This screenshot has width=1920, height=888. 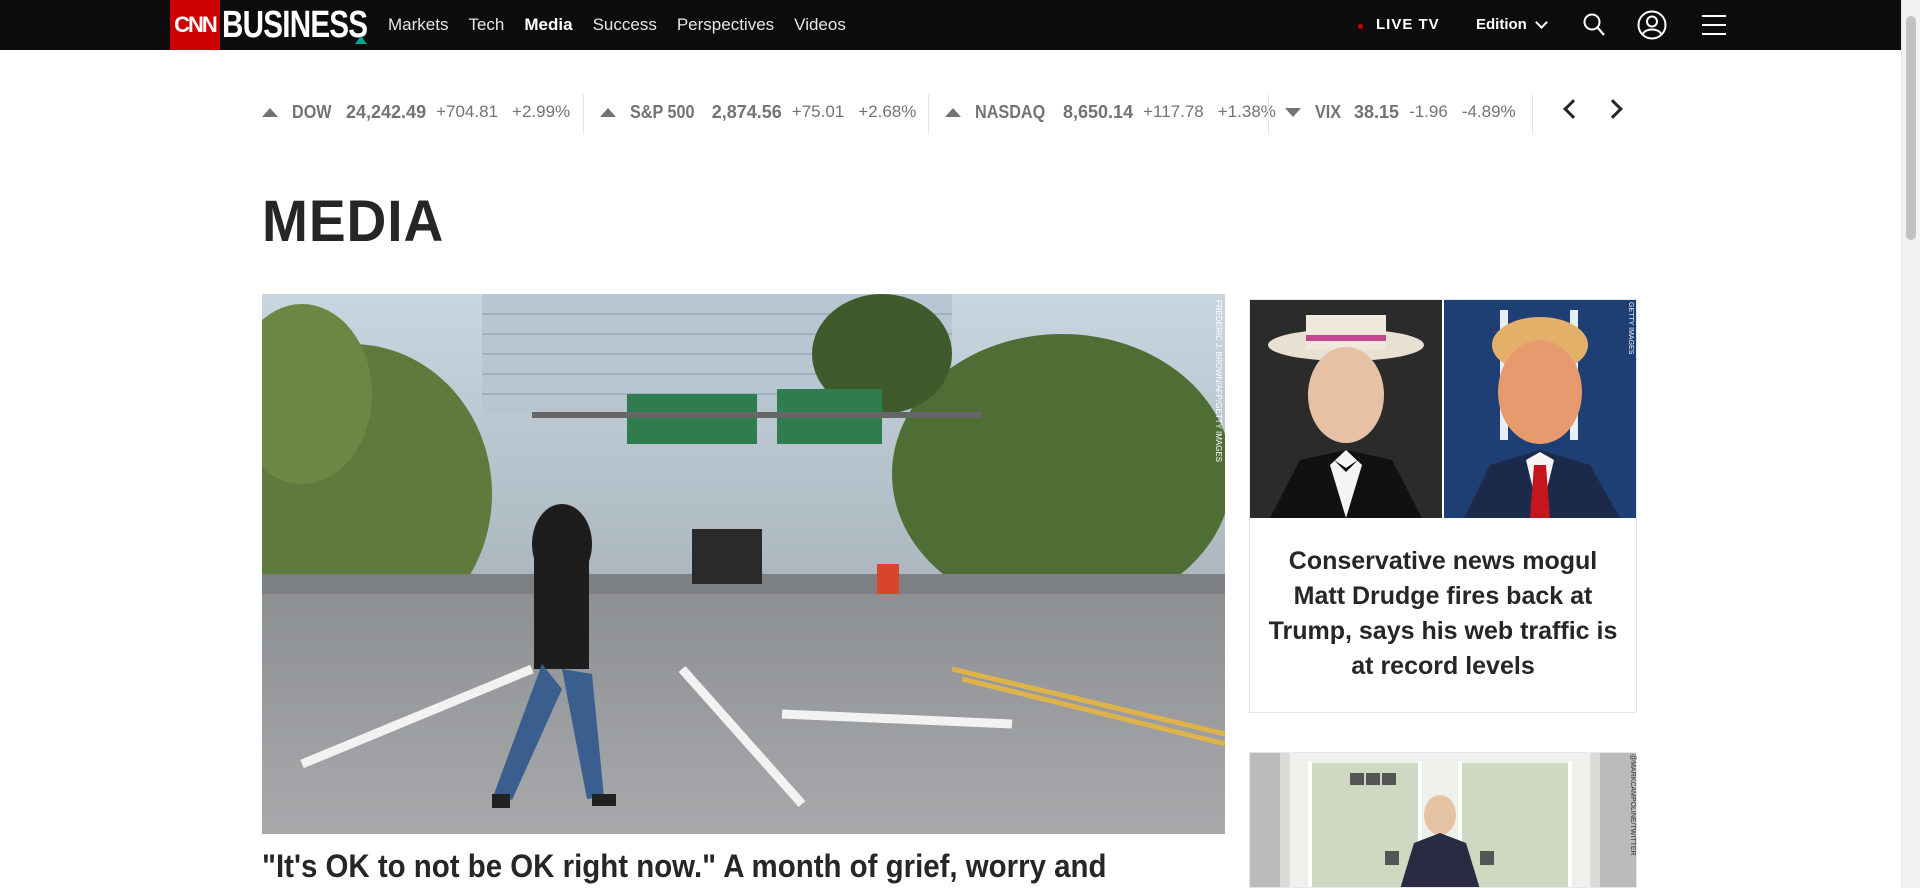 I want to click on page-title: MEDIA, so click(x=353, y=221).